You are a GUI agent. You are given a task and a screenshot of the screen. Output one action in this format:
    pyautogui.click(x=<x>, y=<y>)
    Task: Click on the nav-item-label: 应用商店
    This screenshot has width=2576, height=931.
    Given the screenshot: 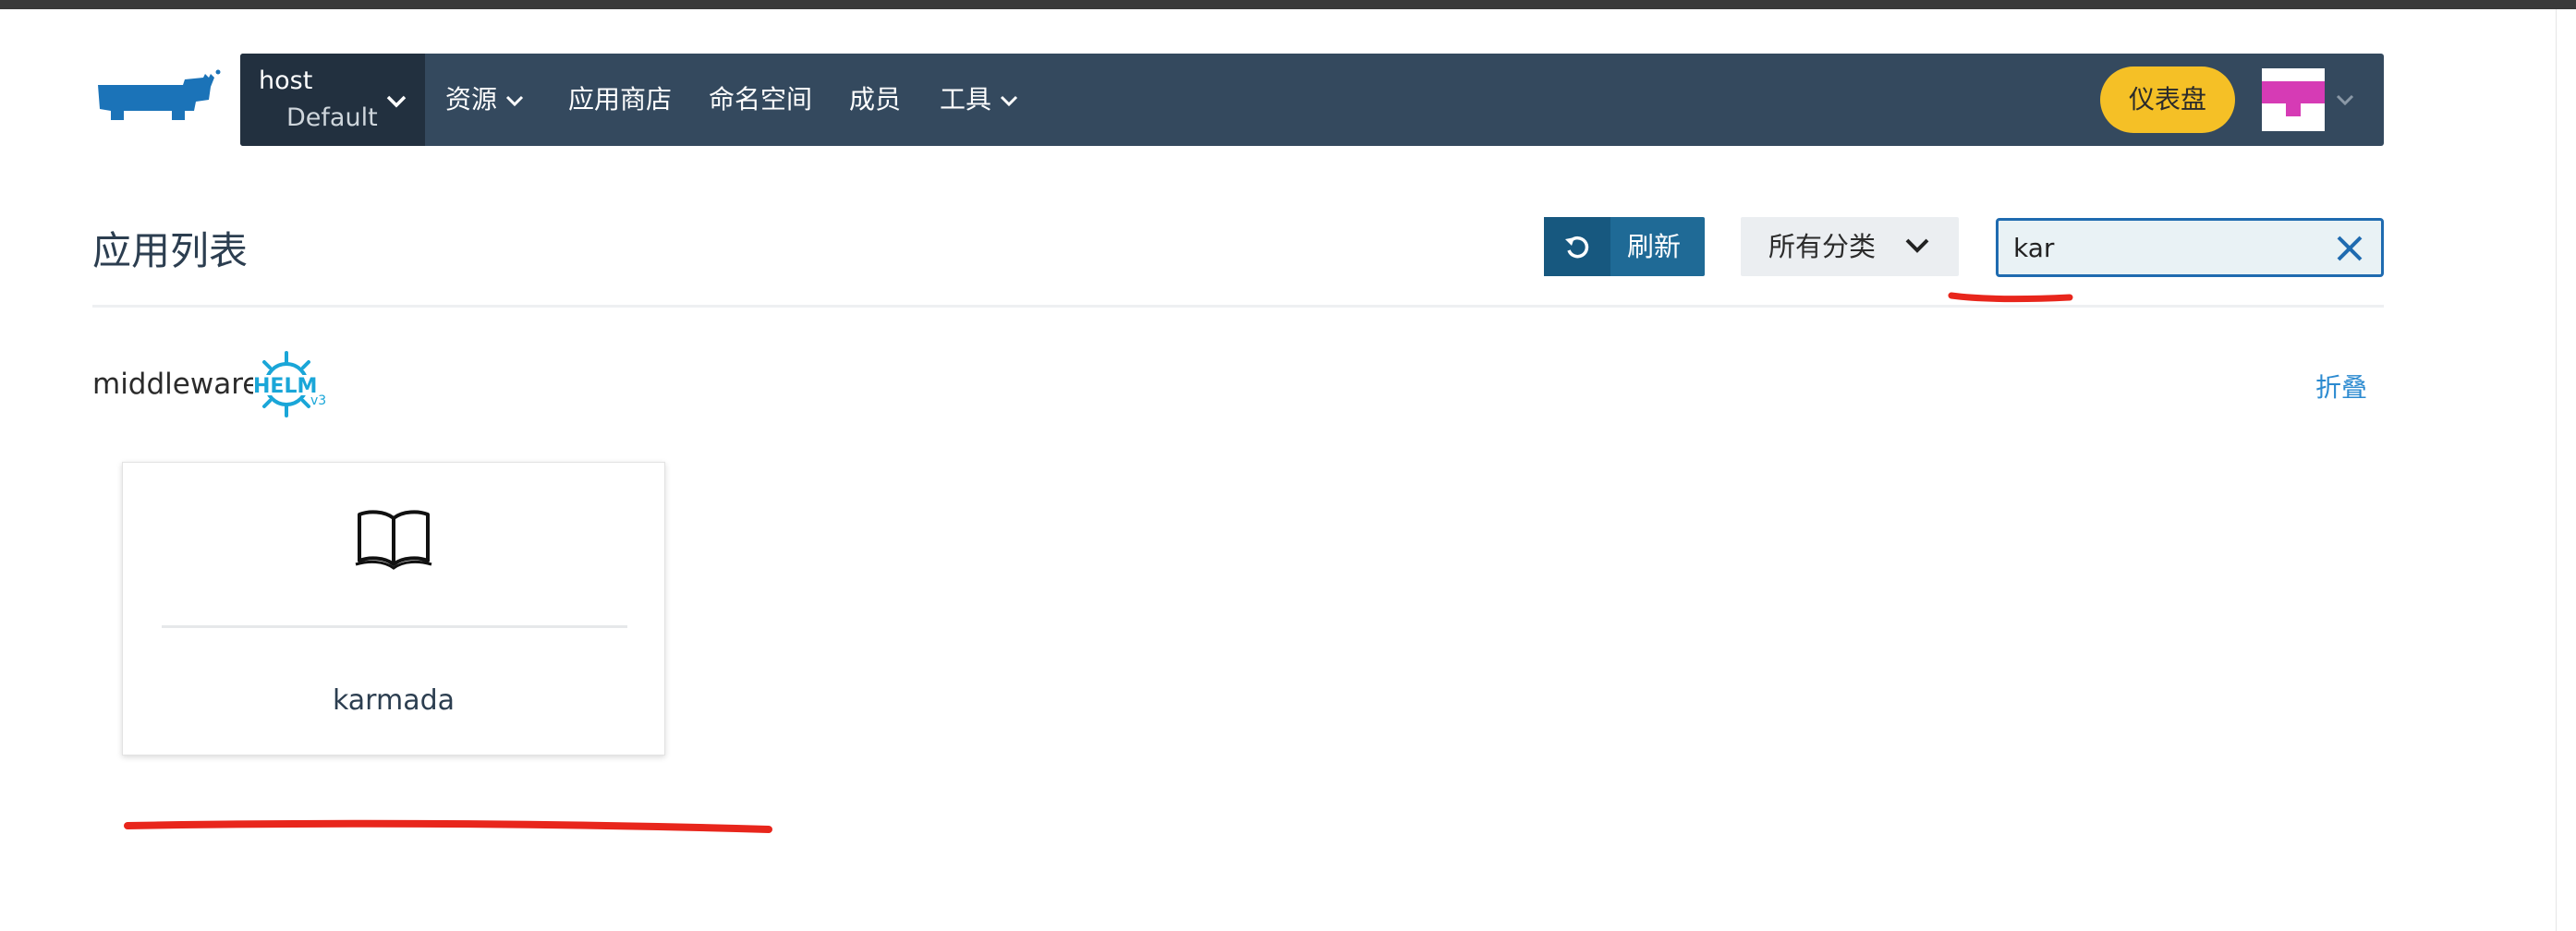 What is the action you would take?
    pyautogui.click(x=620, y=99)
    